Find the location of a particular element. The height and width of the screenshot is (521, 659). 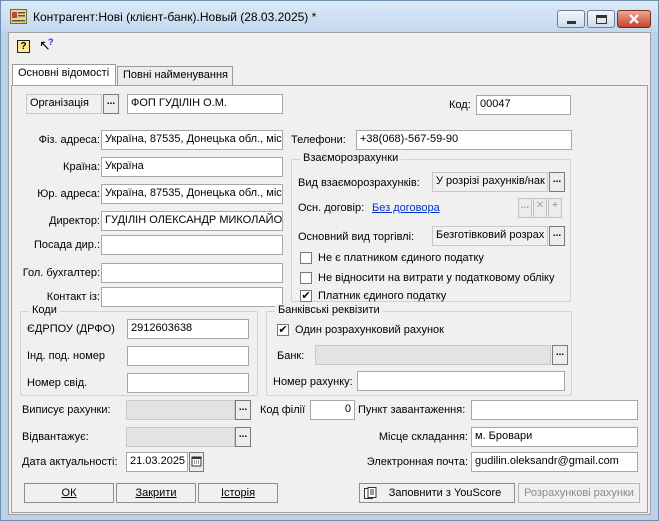

history-button-label: Історія is located at coordinates (238, 493).